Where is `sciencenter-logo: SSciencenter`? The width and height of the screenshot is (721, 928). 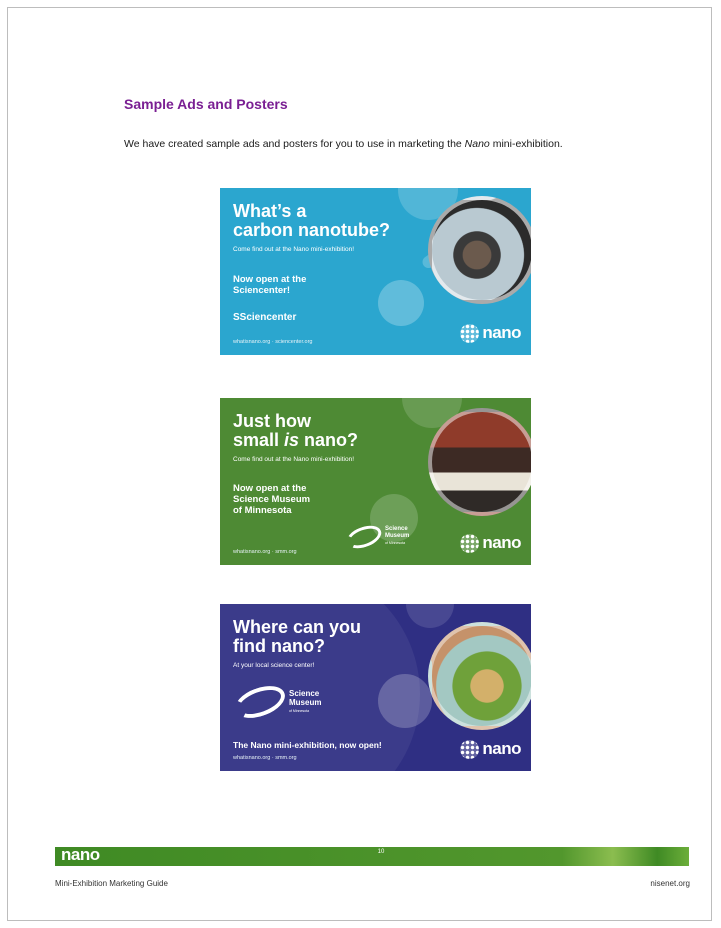 sciencenter-logo: SSciencenter is located at coordinates (264, 317).